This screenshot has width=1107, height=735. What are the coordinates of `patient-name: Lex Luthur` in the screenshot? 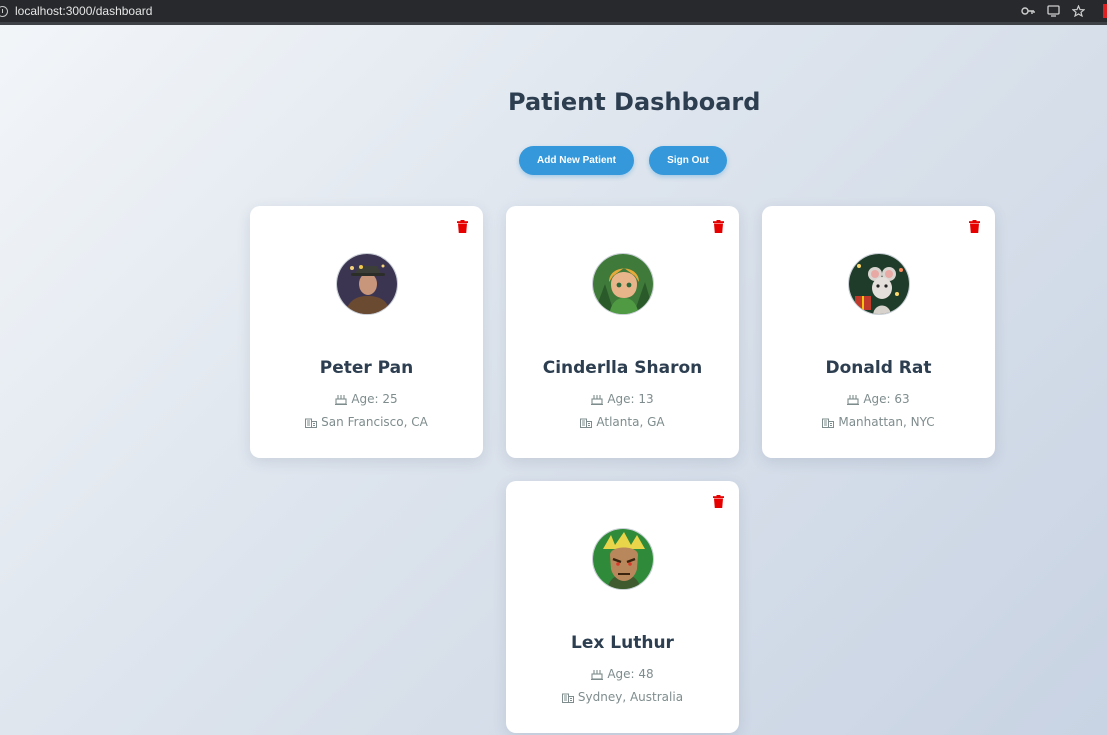 It's located at (622, 643).